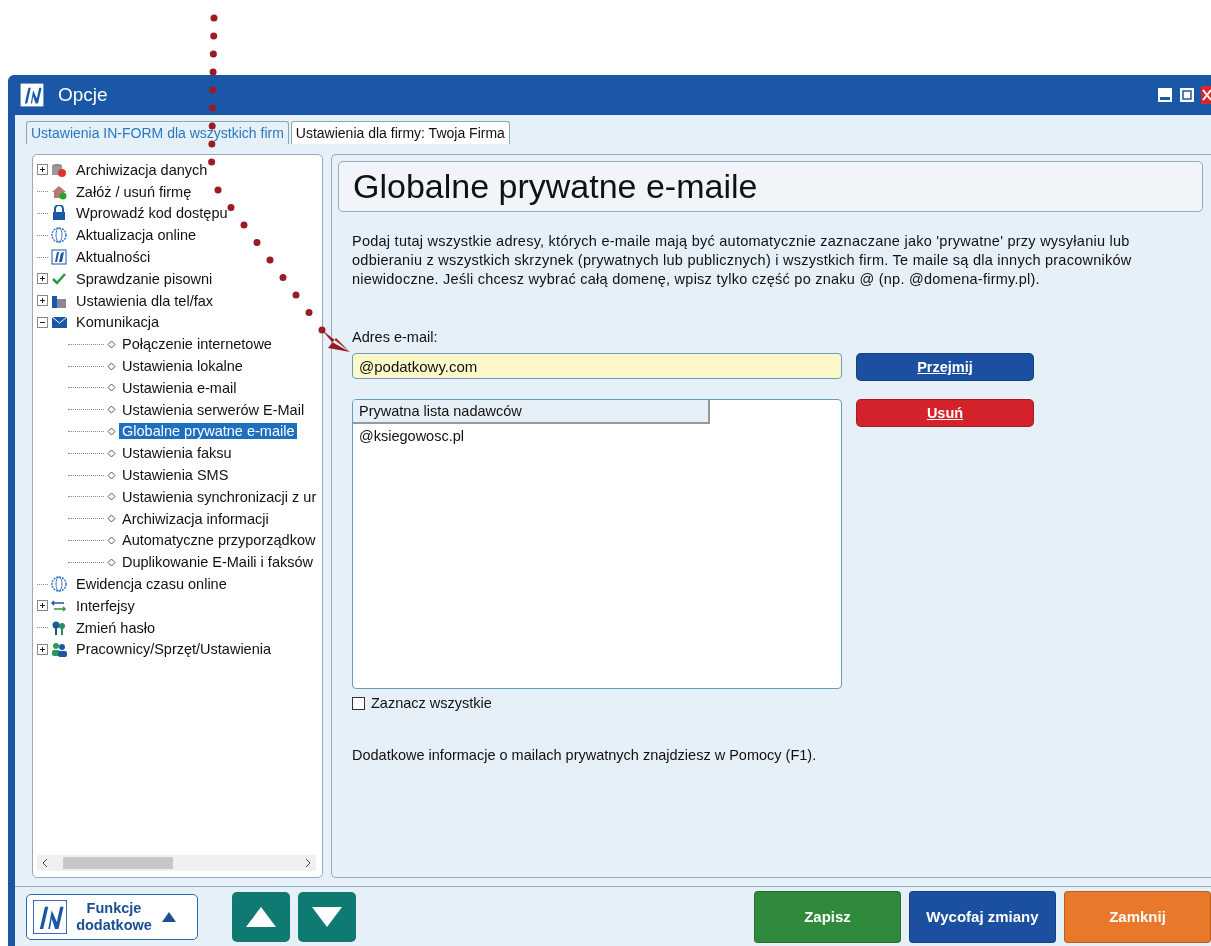  I want to click on tree-item: Połączenie internetowe, so click(197, 344).